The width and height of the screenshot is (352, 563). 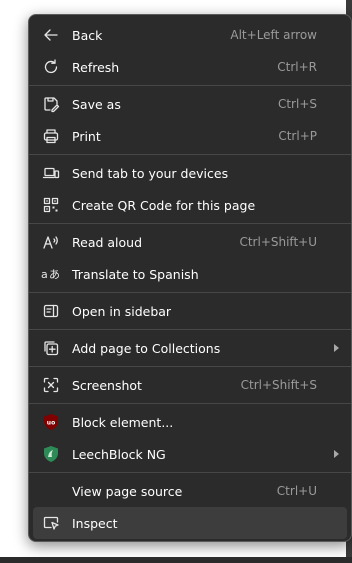 What do you see at coordinates (135, 274) in the screenshot?
I see `menu-item-label: Translate to Spanish` at bounding box center [135, 274].